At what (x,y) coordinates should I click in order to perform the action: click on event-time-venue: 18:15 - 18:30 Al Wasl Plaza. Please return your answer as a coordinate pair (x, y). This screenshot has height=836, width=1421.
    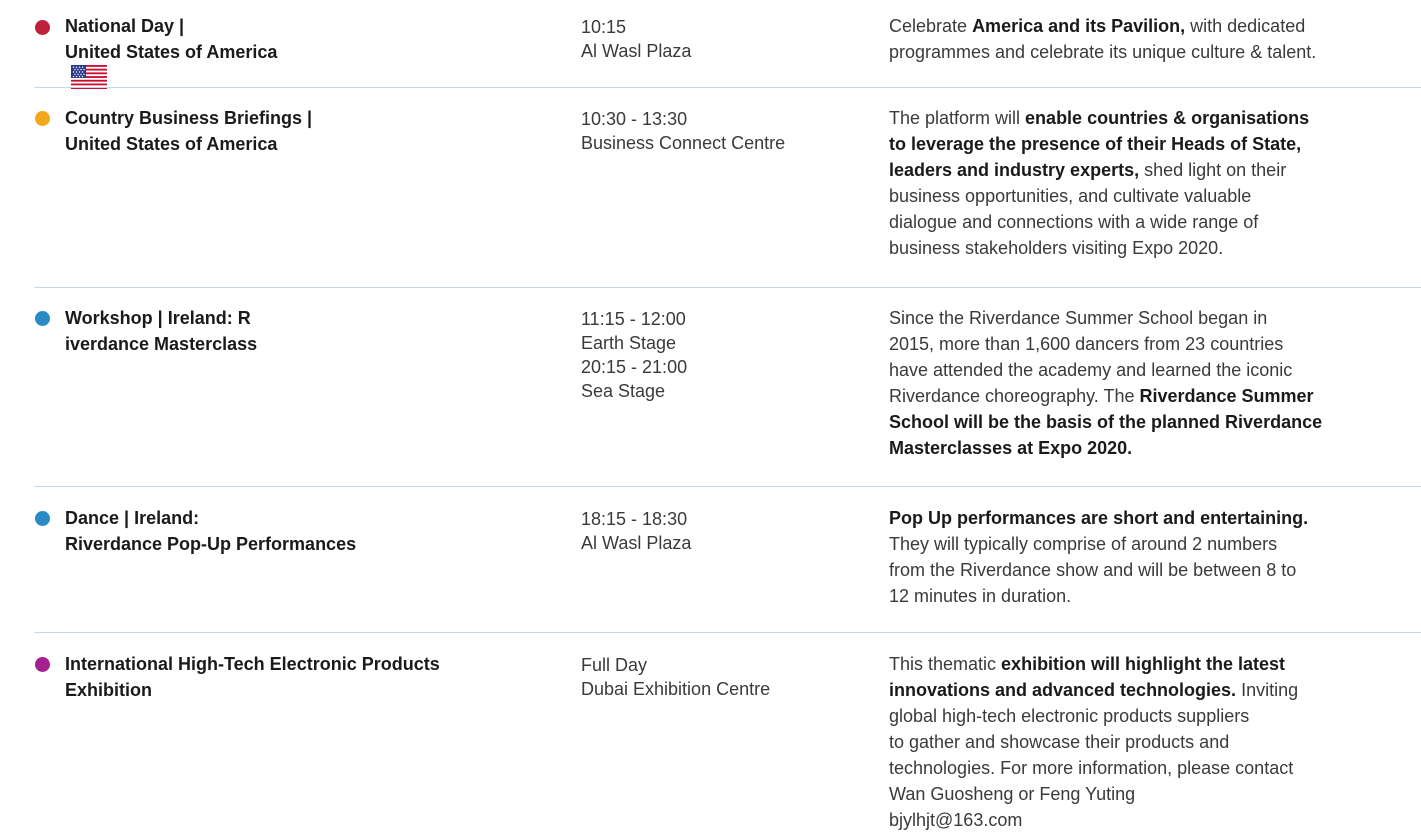
    Looking at the image, I should click on (636, 531).